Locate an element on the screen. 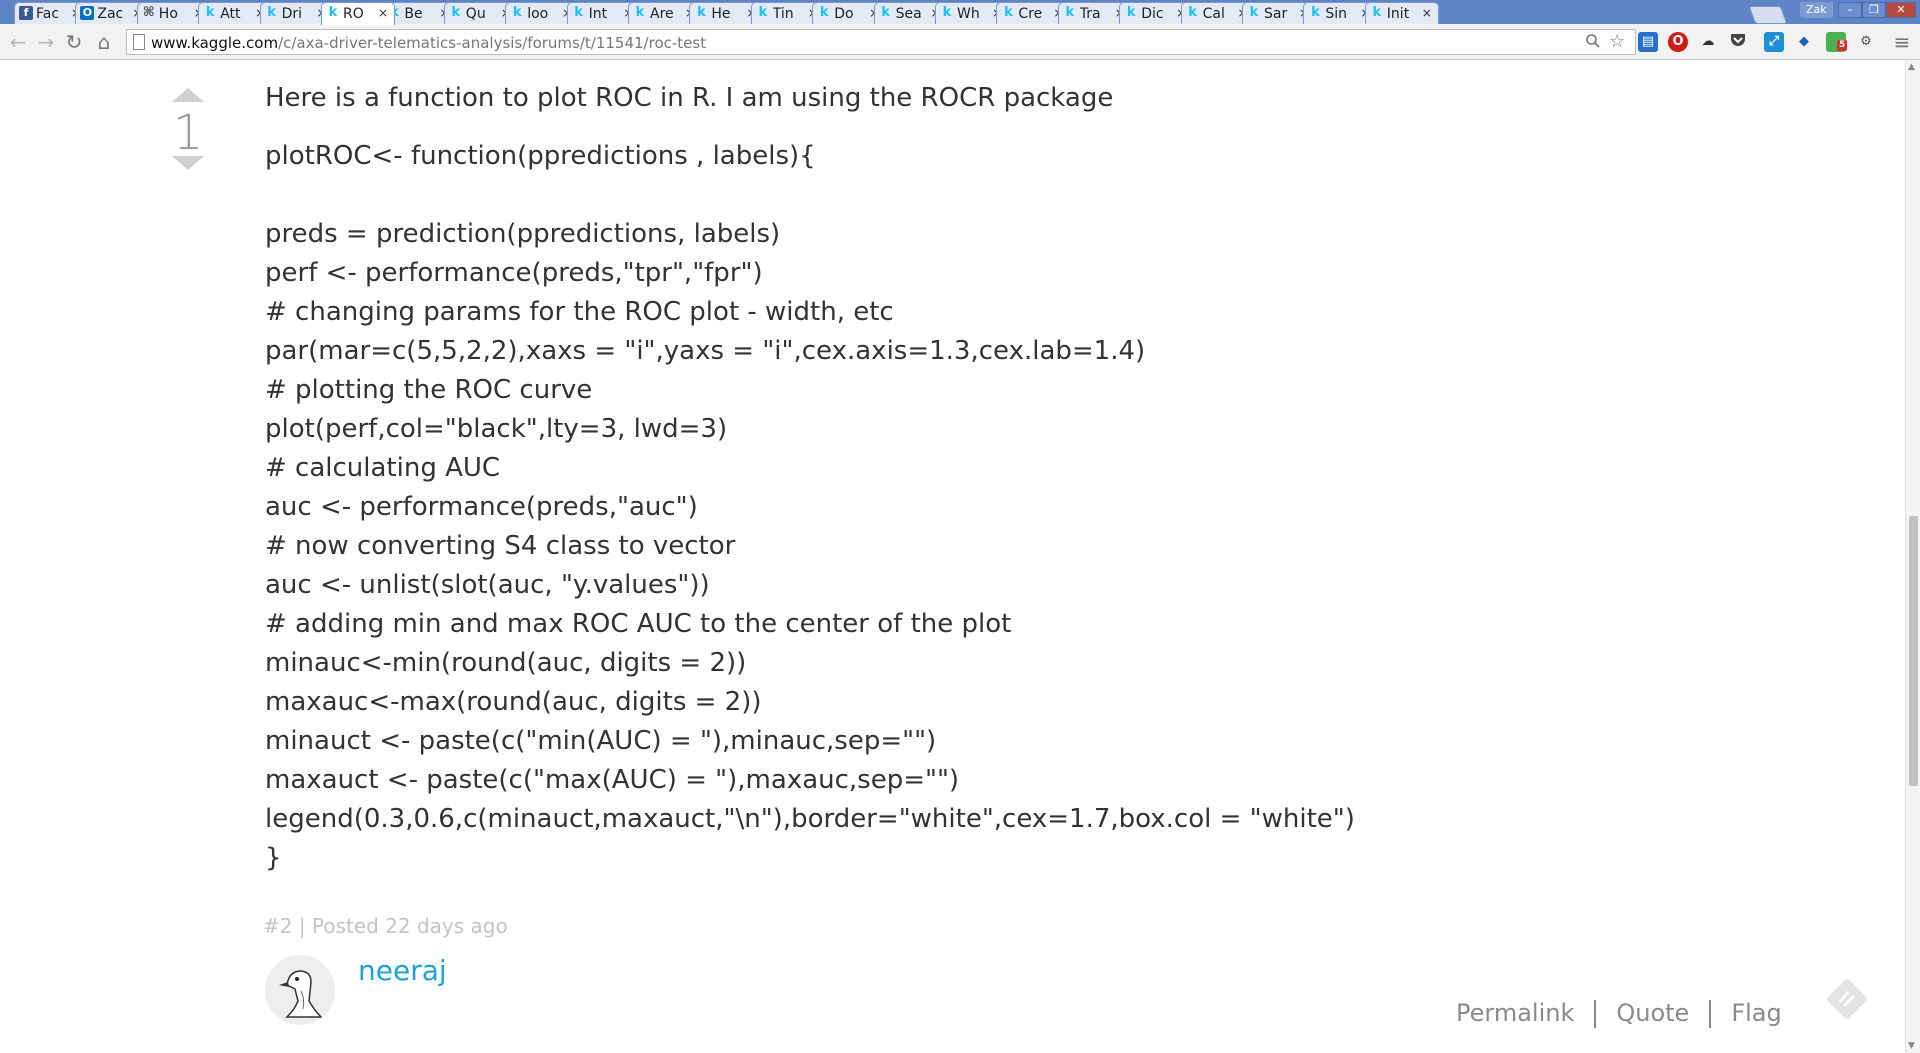  reload-button: ↻ is located at coordinates (74, 42).